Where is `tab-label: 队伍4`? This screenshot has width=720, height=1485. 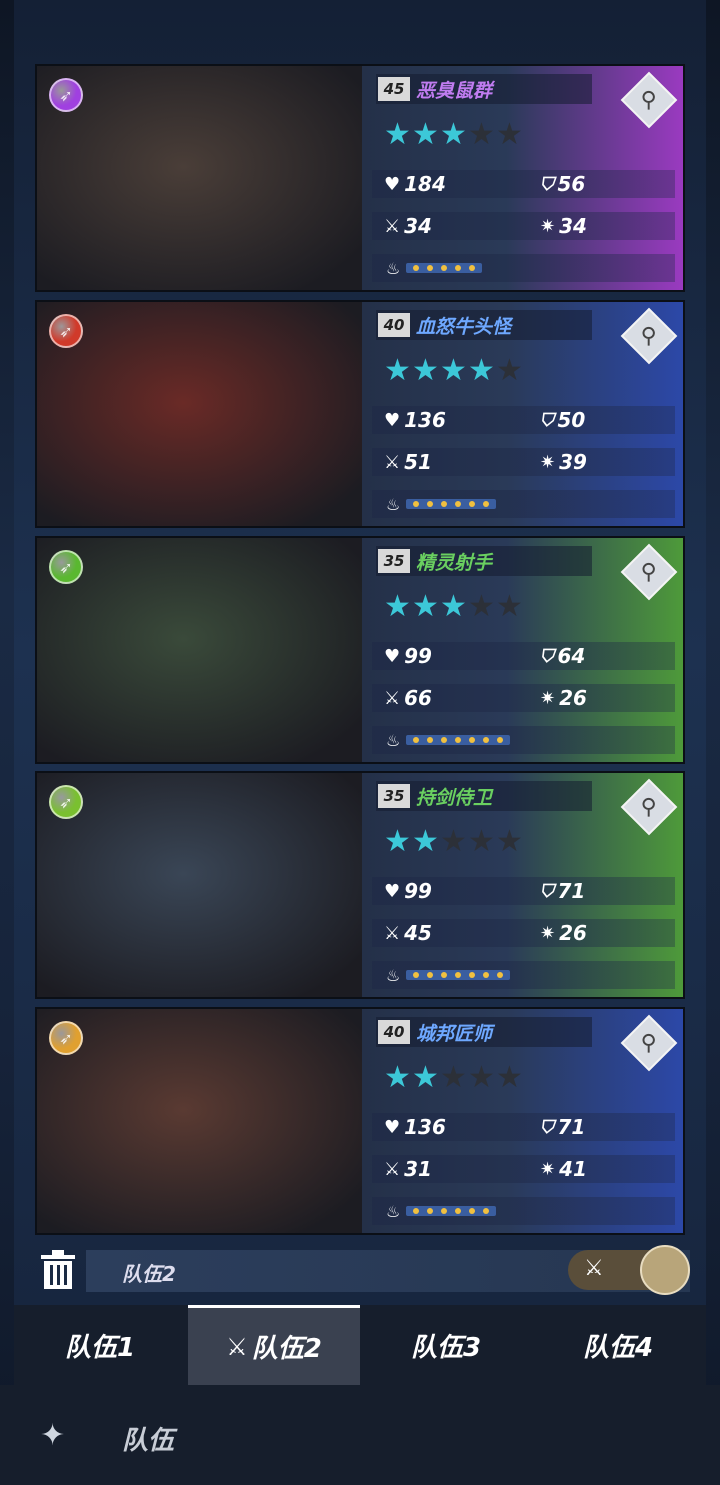 tab-label: 队伍4 is located at coordinates (618, 1347).